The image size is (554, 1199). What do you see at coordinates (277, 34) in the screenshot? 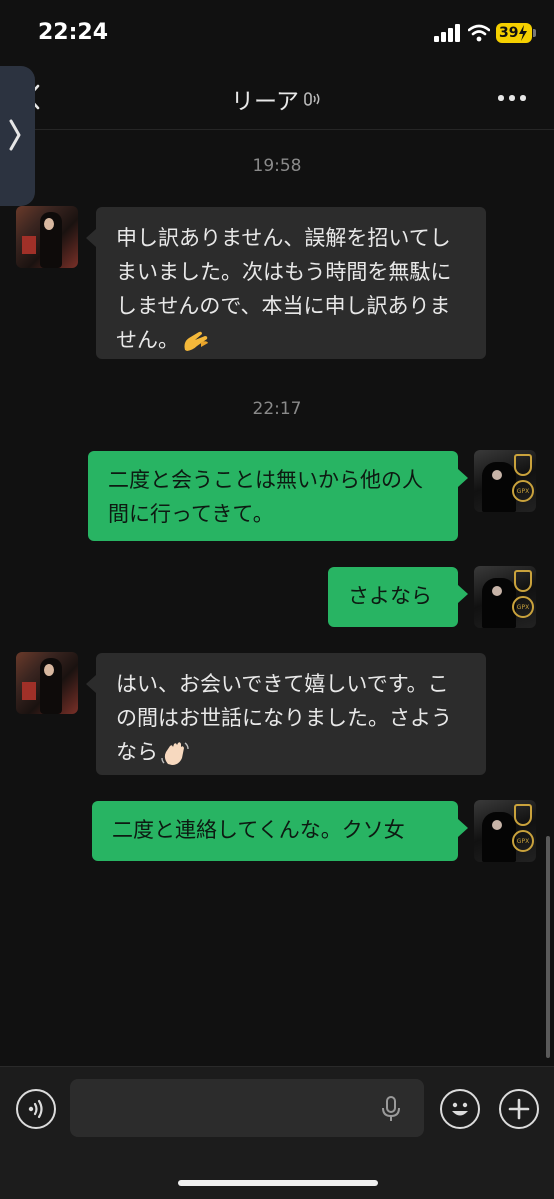
I see `status-bar: 22:24 39` at bounding box center [277, 34].